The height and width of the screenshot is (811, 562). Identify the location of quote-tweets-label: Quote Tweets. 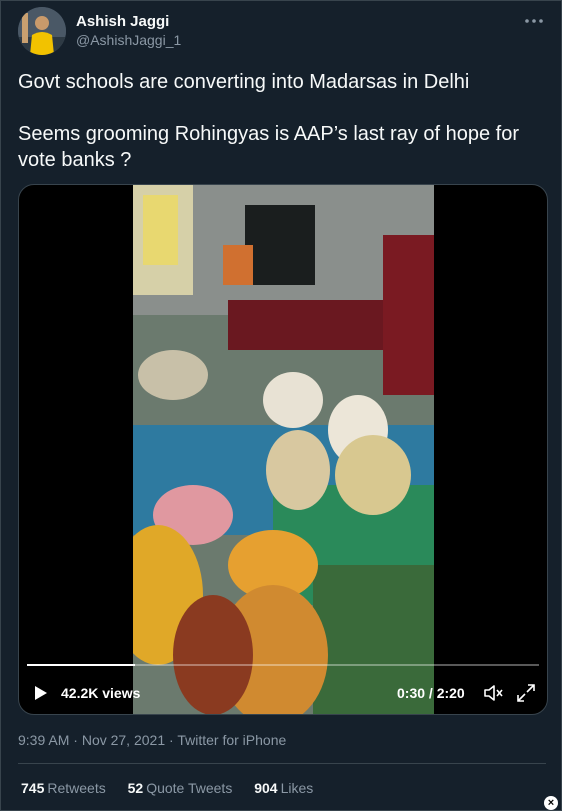
(189, 788).